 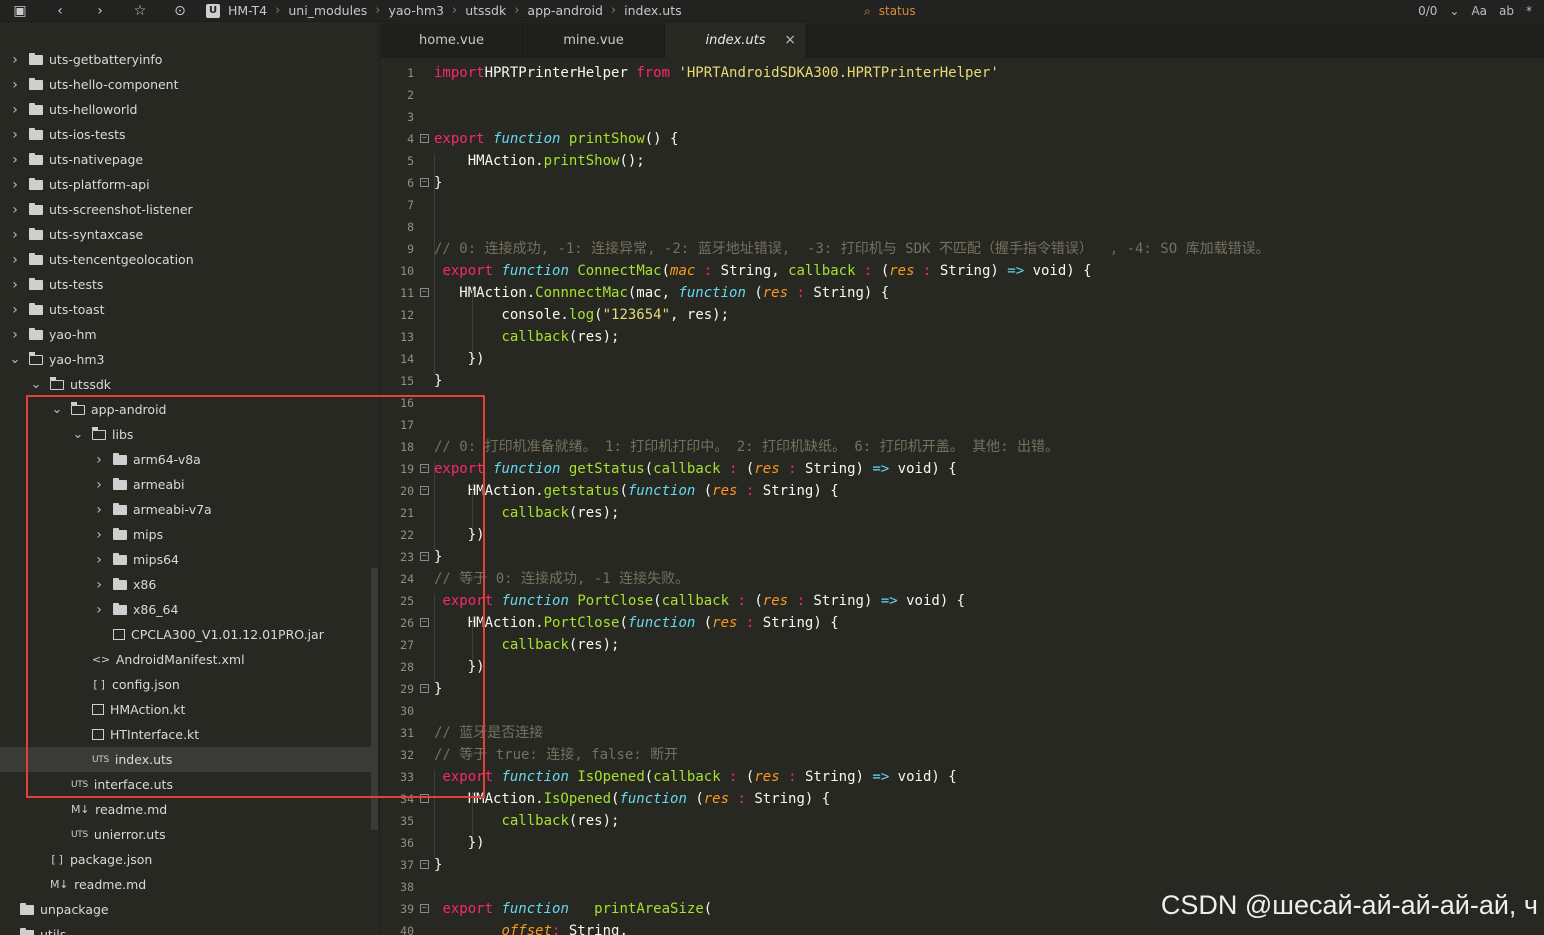 What do you see at coordinates (1529, 11) in the screenshot?
I see `regex-button: *` at bounding box center [1529, 11].